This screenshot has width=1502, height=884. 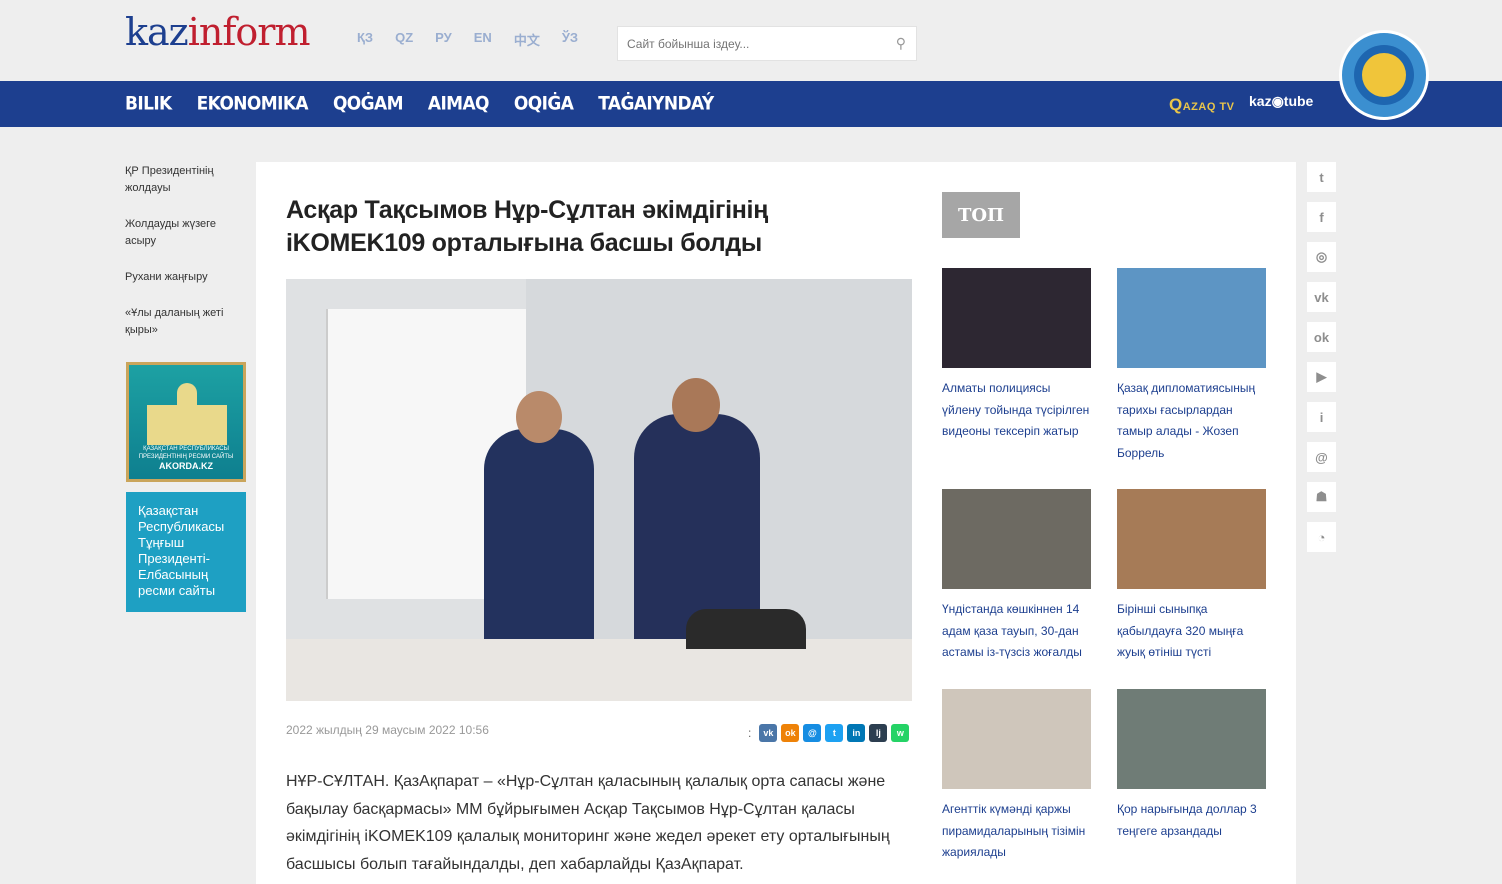 I want to click on snow-leopard-icon, so click(x=1384, y=75).